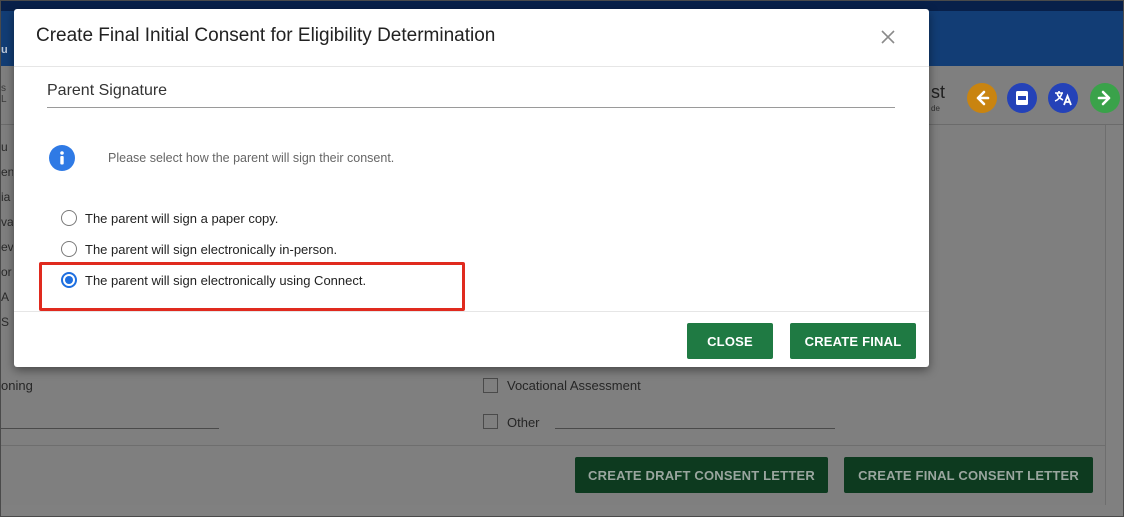 The image size is (1124, 517). Describe the element at coordinates (471, 66) in the screenshot. I see `modal-header-divider` at that location.